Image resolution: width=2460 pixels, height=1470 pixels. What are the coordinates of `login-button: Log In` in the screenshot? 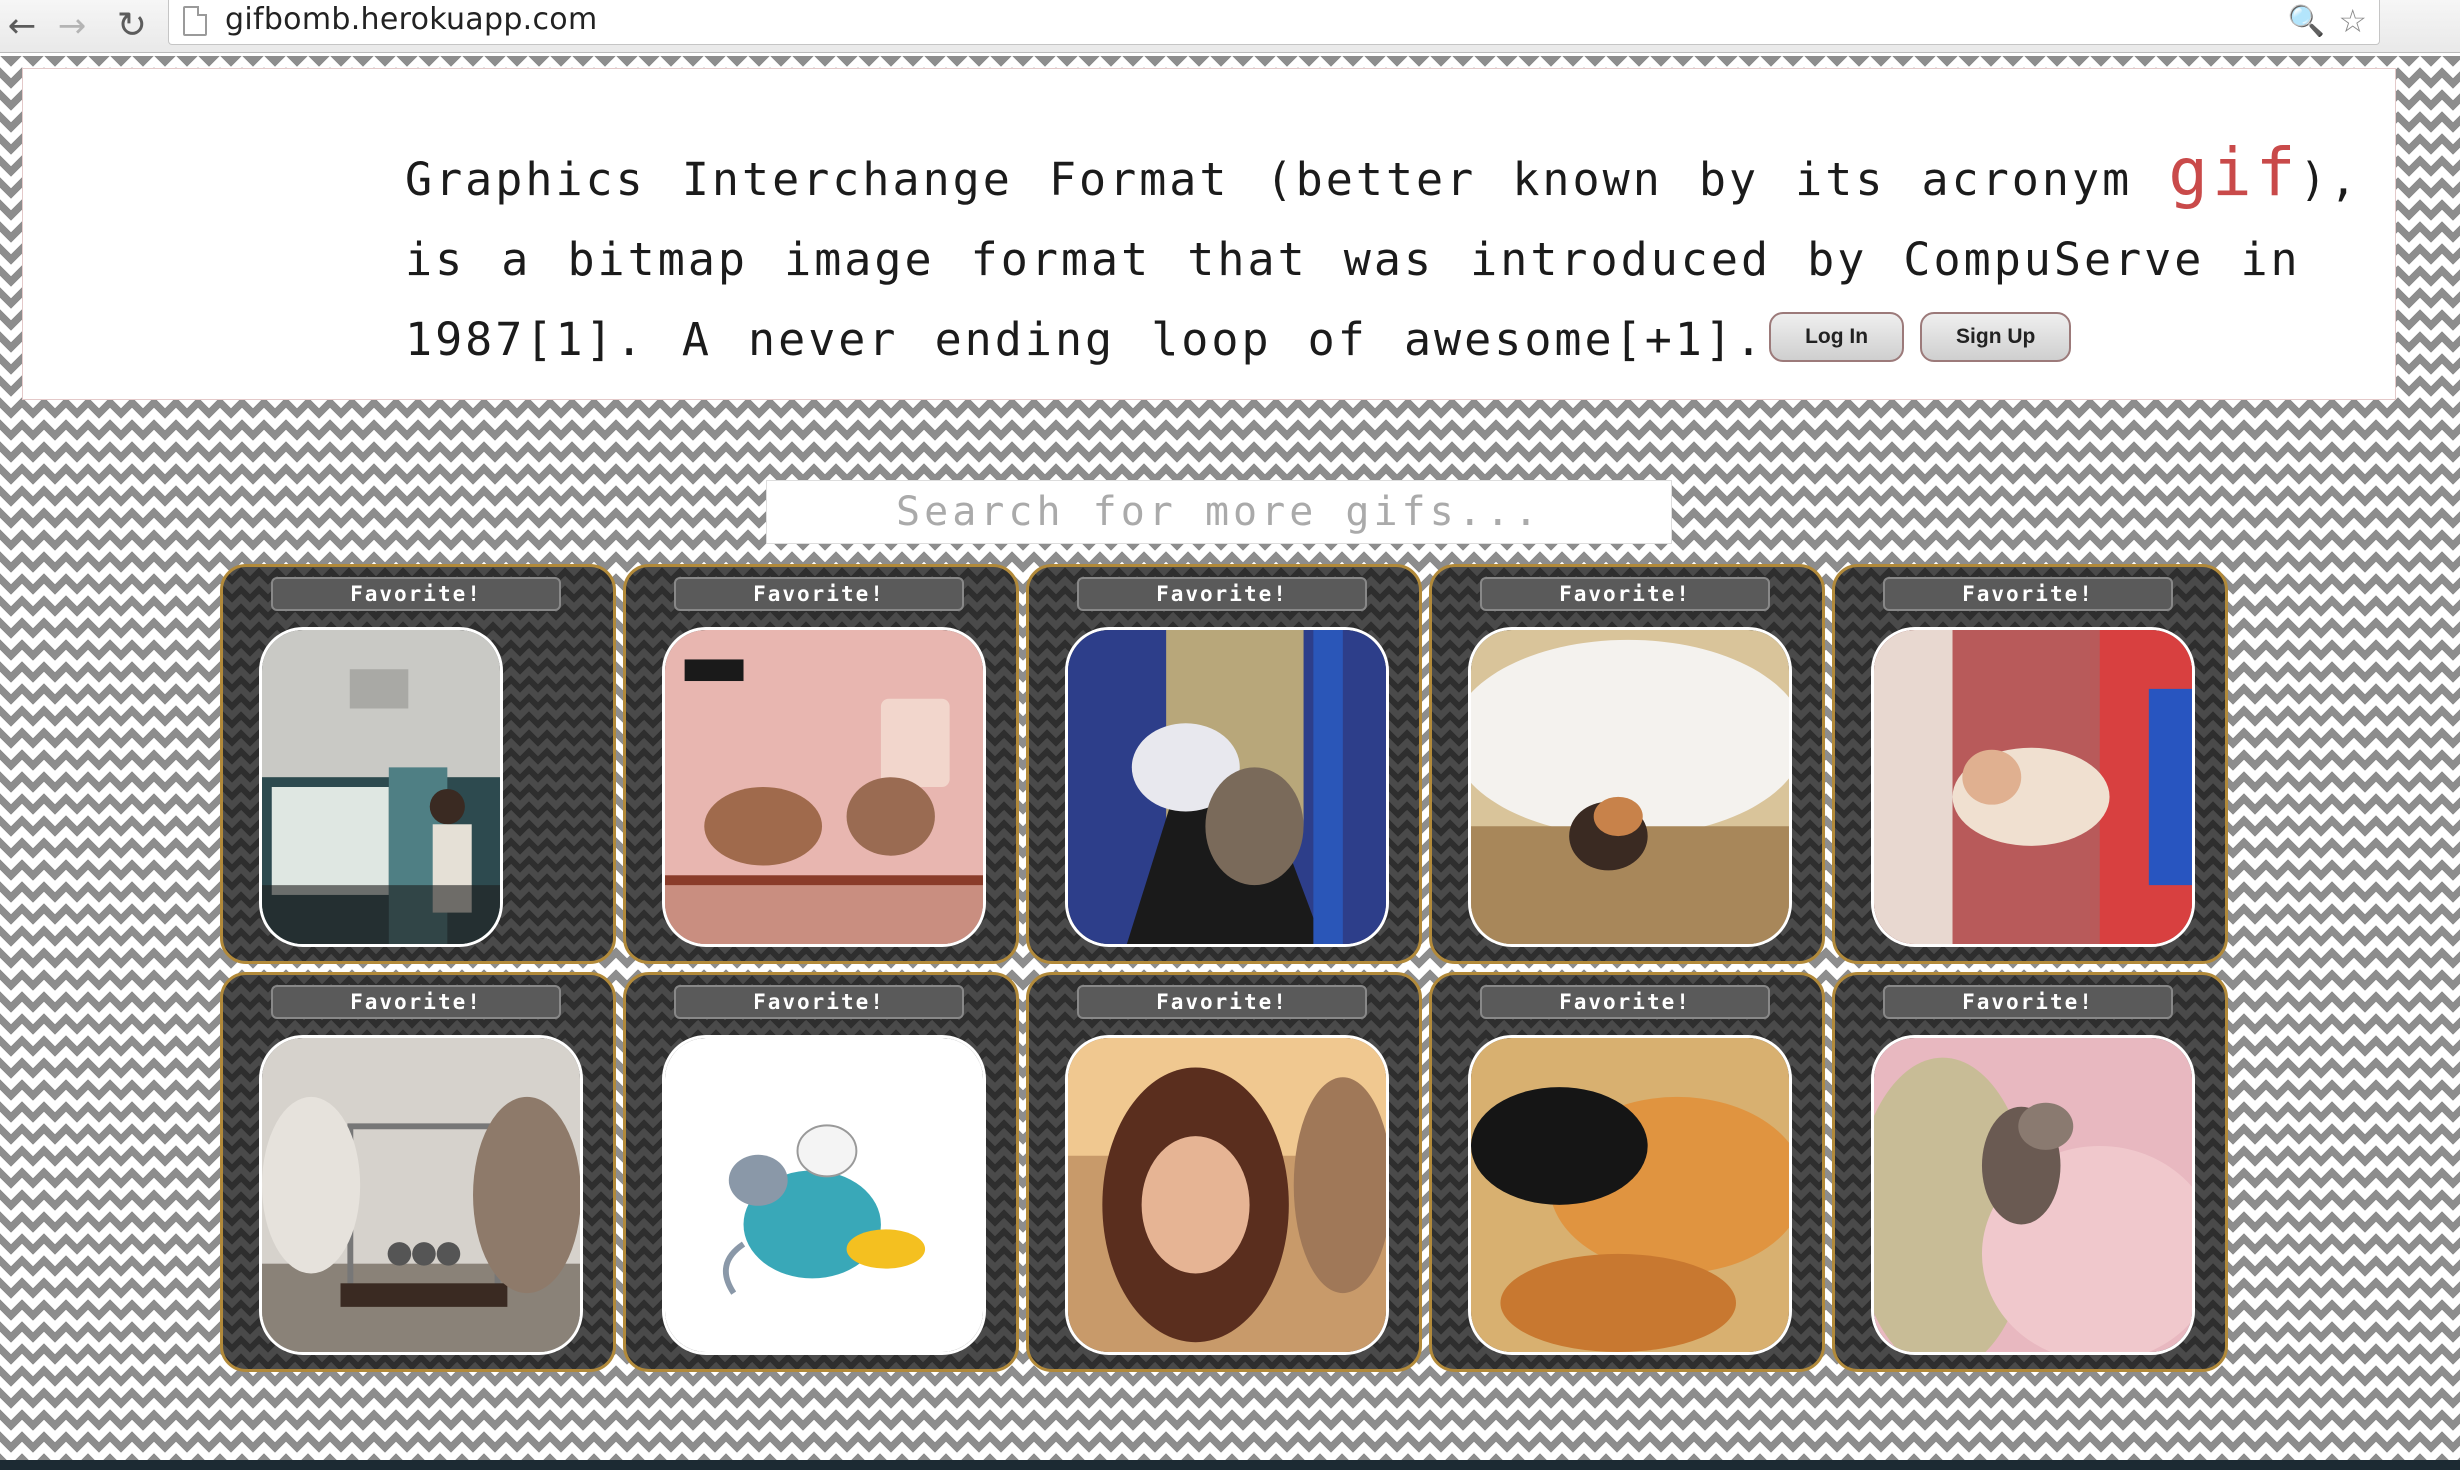 It's located at (1837, 337).